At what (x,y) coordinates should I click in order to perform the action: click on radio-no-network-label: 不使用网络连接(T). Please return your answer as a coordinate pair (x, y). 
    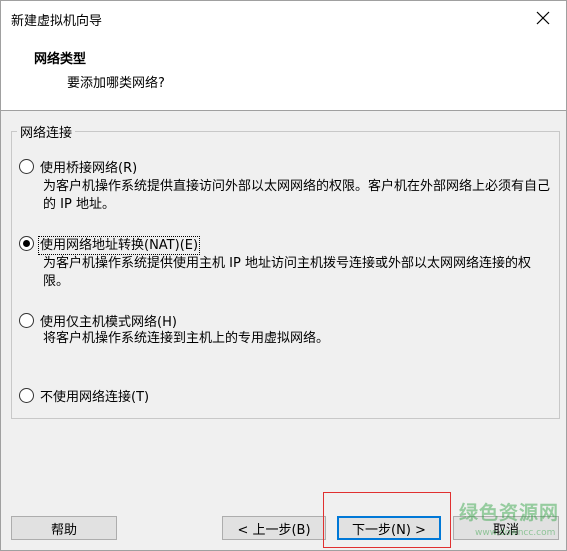
    Looking at the image, I should click on (95, 397).